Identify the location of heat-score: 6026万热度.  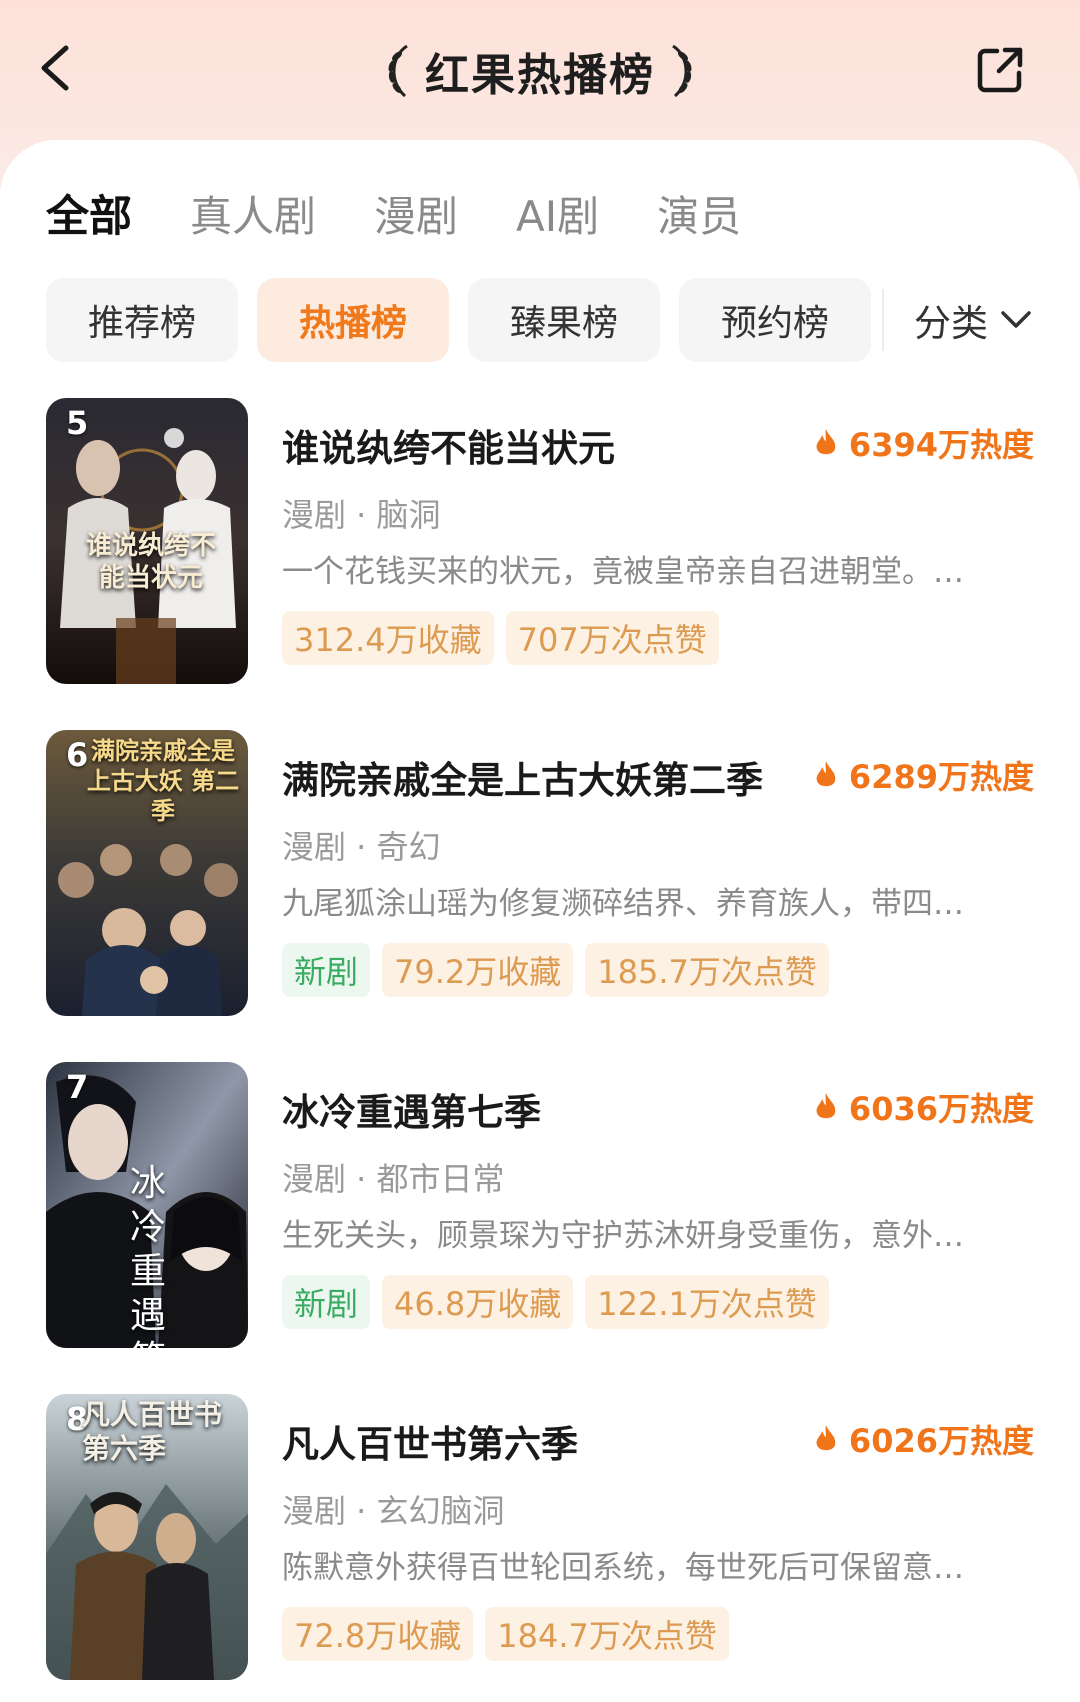
(923, 1439).